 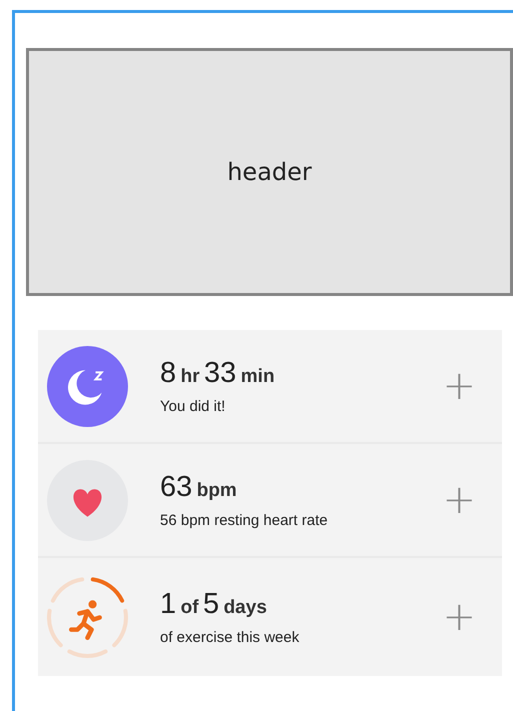 I want to click on header-label: header, so click(x=269, y=172).